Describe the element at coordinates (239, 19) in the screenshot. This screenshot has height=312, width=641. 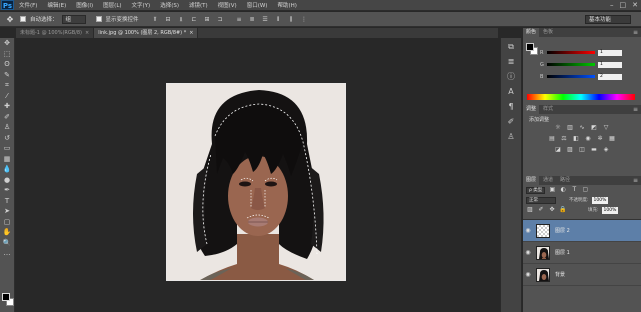
I see `distribute-top-icon: ≡` at that location.